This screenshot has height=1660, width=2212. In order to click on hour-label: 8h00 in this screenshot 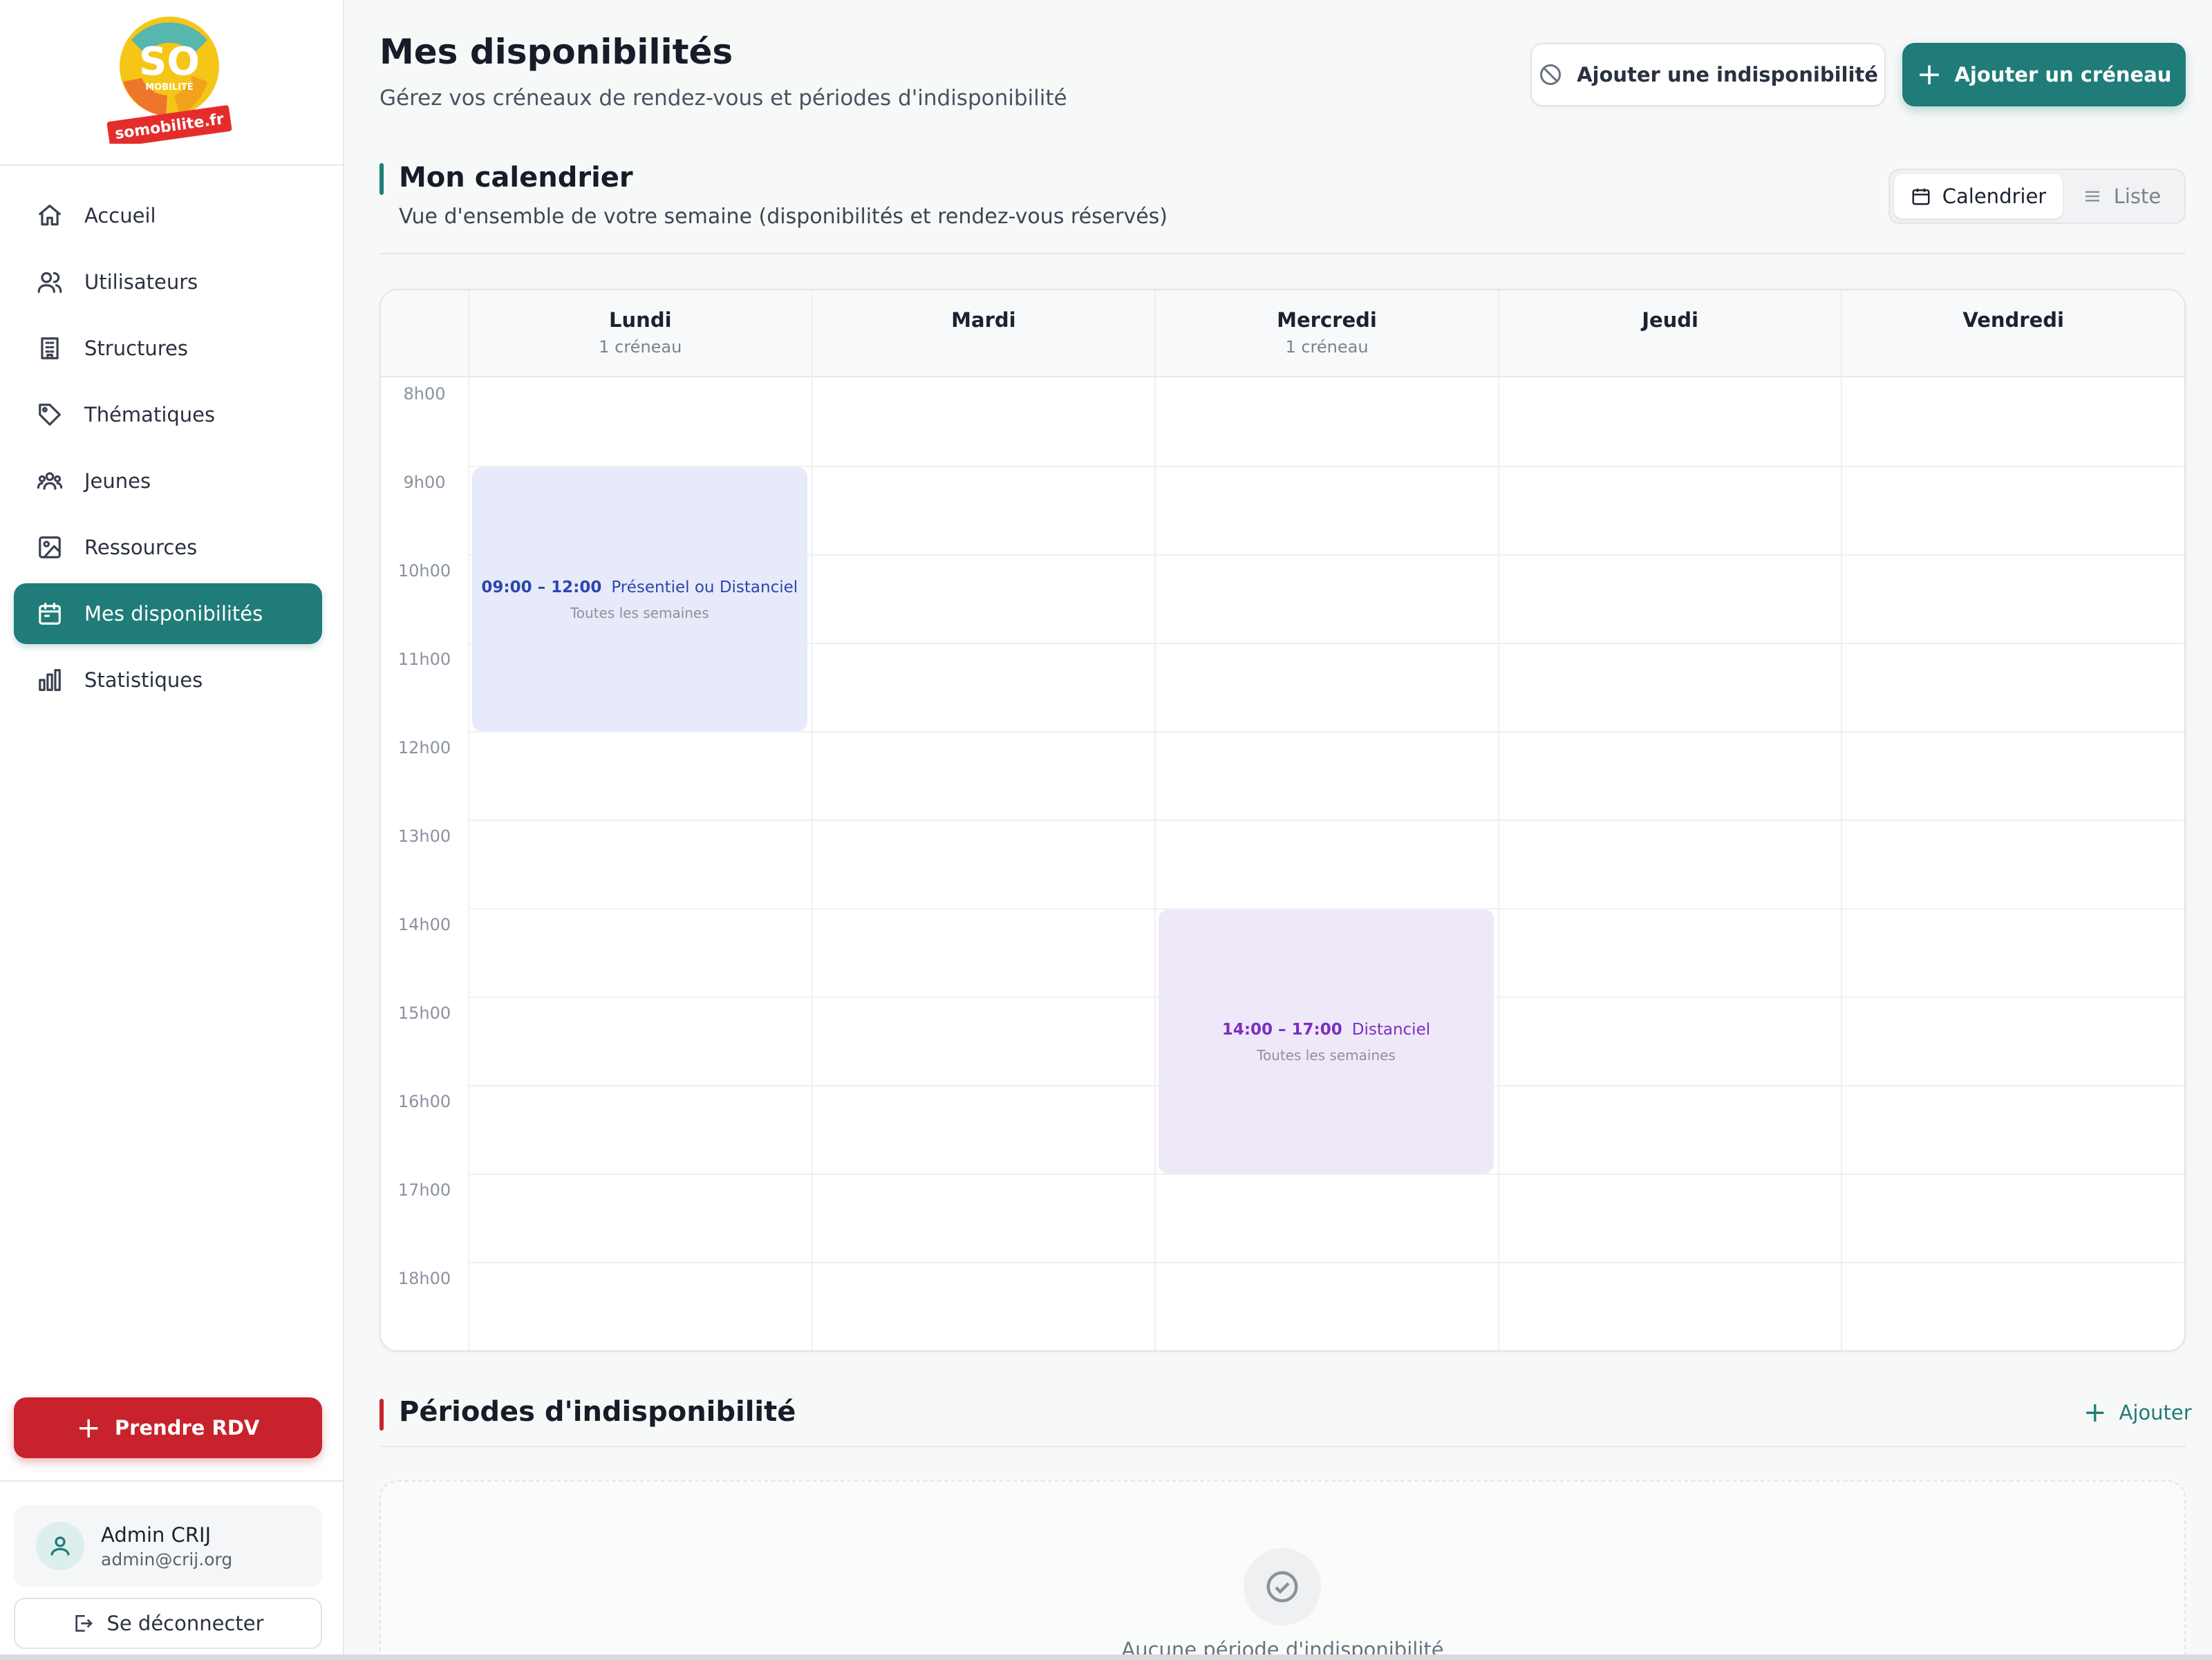, I will do `click(425, 394)`.